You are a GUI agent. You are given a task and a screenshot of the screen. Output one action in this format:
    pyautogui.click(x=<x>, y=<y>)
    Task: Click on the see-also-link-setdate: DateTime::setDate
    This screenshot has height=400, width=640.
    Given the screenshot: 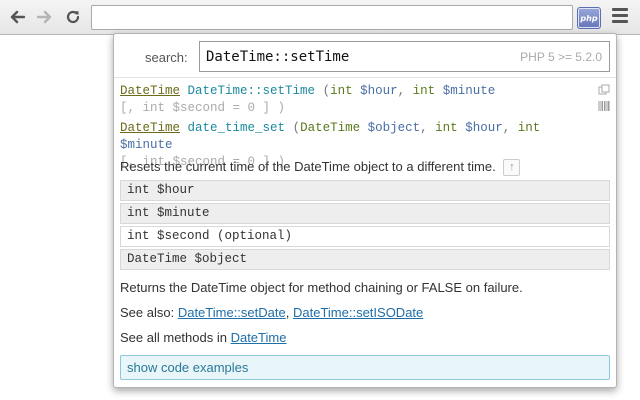 What is the action you would take?
    pyautogui.click(x=232, y=312)
    